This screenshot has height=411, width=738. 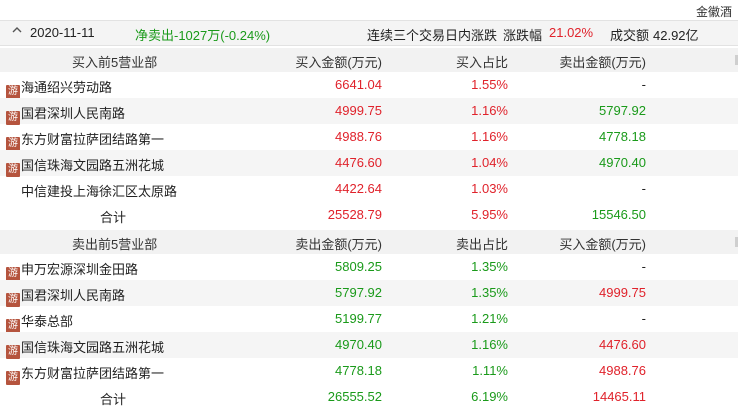 What do you see at coordinates (358, 370) in the screenshot?
I see `amount-cell: 4778.18` at bounding box center [358, 370].